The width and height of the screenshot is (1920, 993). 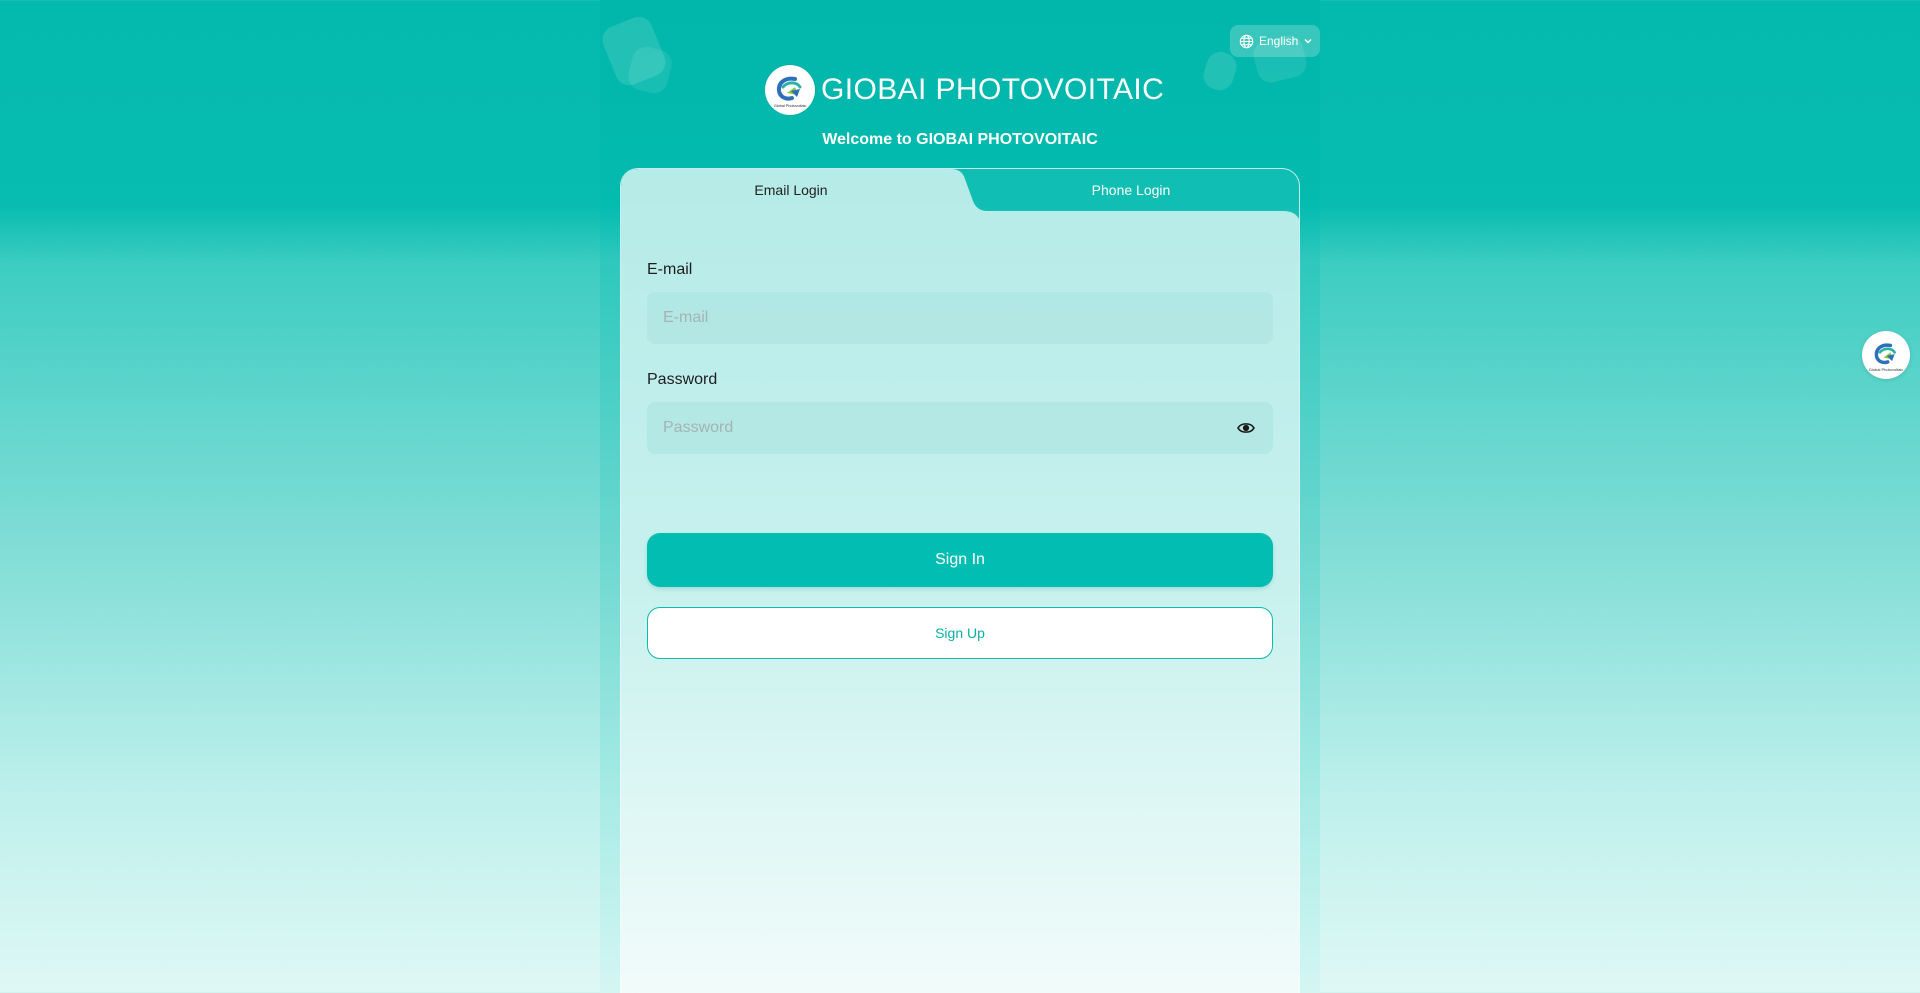 I want to click on tab-email-login: Email Login, so click(x=791, y=190).